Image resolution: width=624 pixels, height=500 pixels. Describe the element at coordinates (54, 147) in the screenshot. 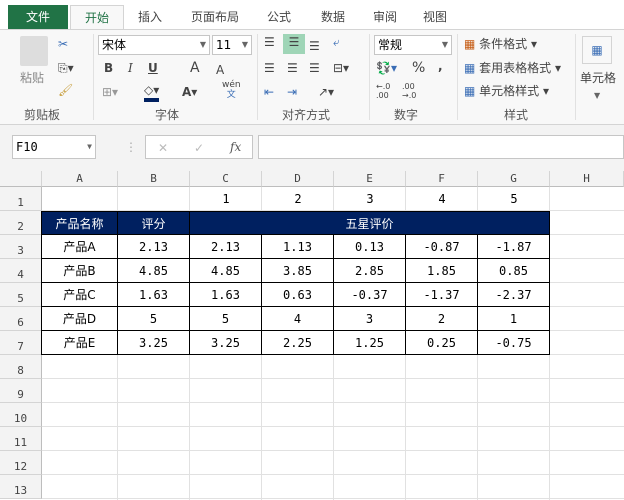

I see `name-box: F10 ▼` at that location.